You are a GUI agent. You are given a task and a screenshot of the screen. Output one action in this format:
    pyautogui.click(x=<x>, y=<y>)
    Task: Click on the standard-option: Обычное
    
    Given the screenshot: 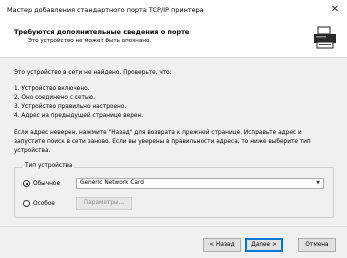 What is the action you would take?
    pyautogui.click(x=41, y=183)
    